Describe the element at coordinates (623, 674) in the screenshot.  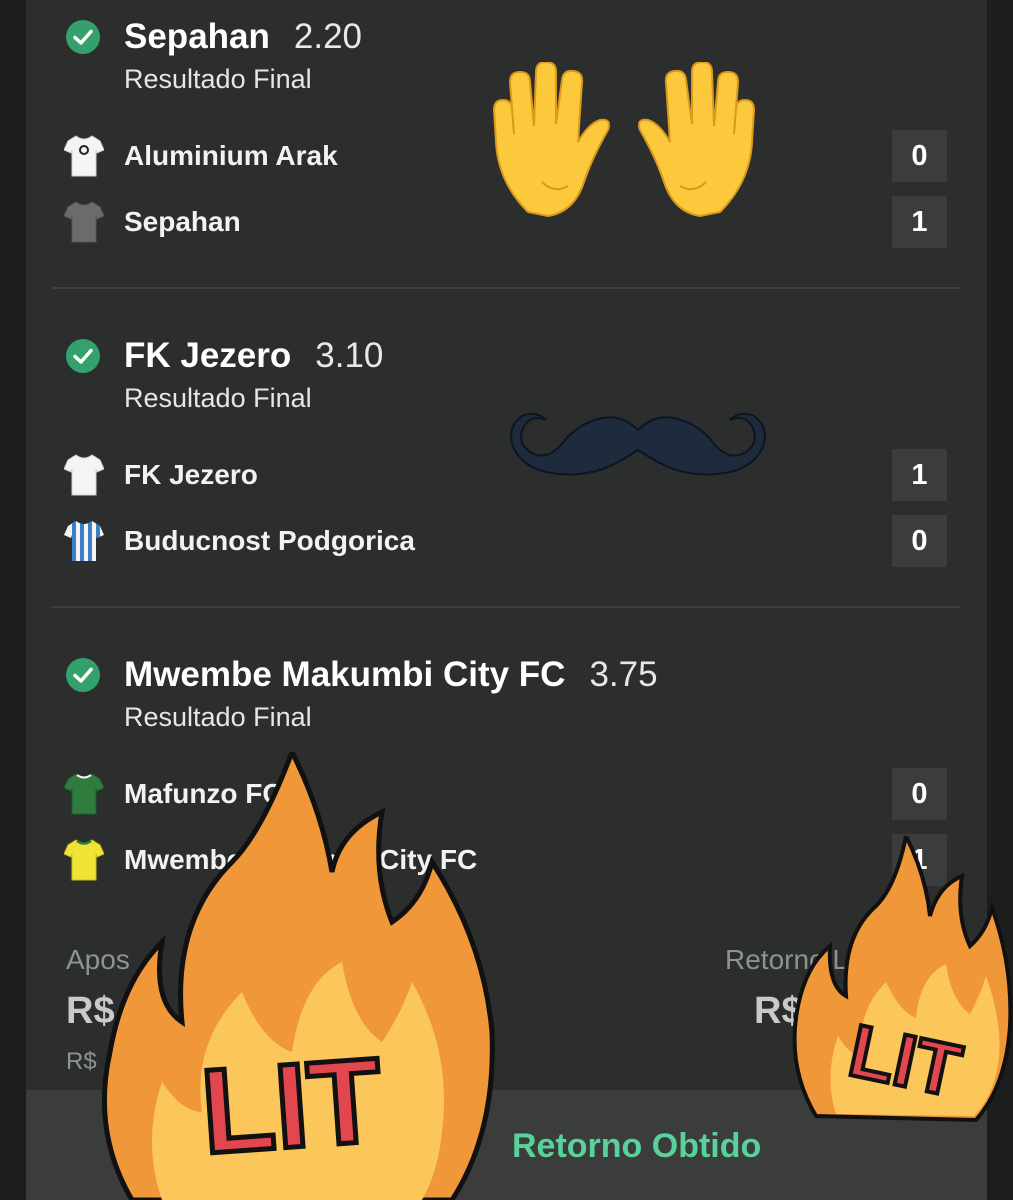
I see `selection-odds: 3.75` at that location.